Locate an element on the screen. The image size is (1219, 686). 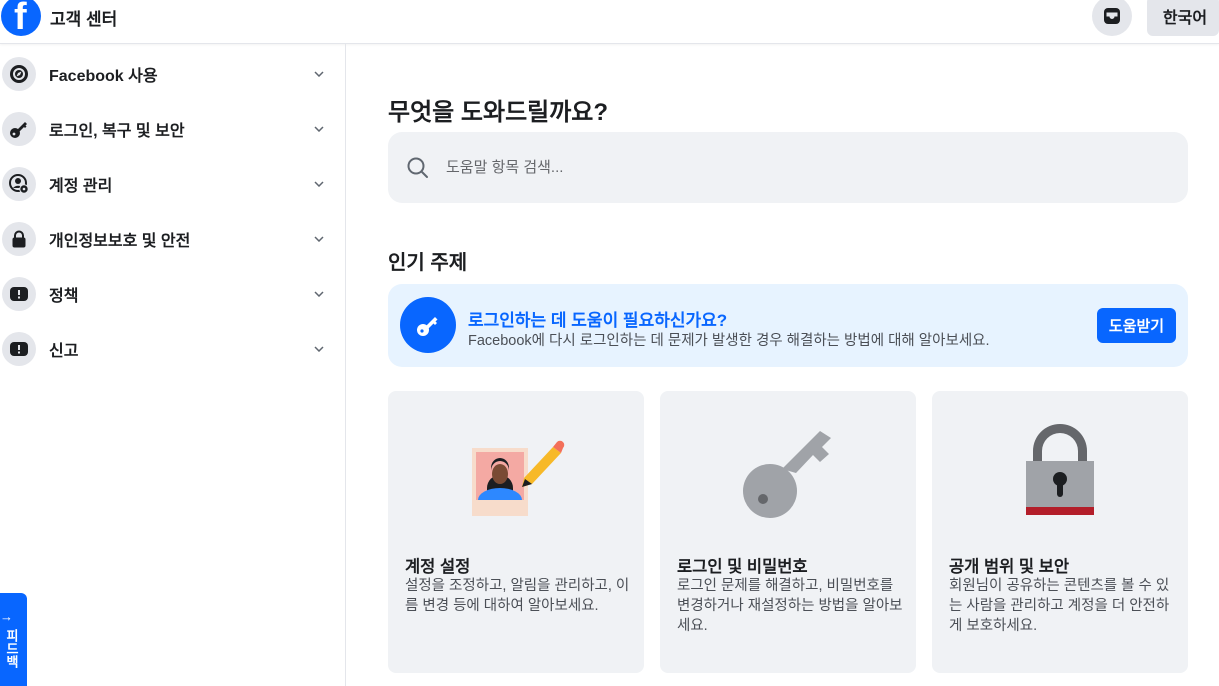
card-title: 계정 설정 is located at coordinates (438, 567).